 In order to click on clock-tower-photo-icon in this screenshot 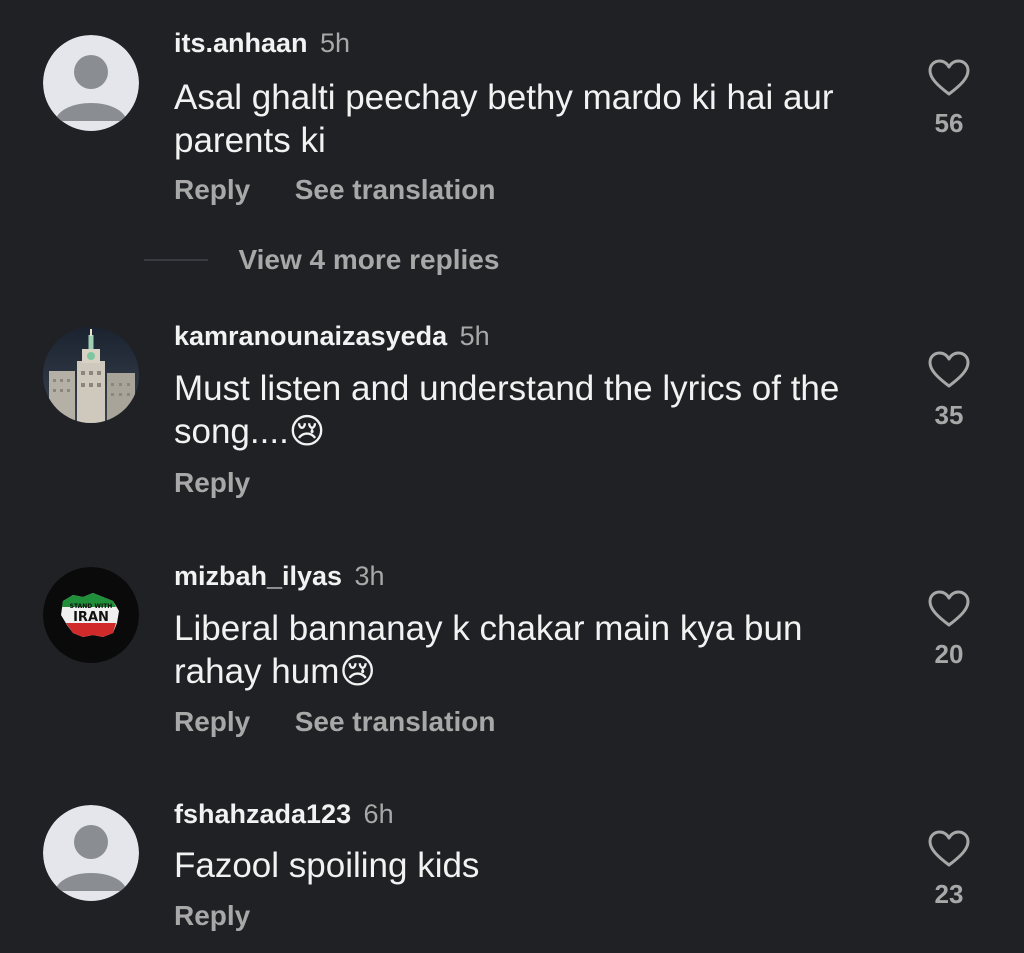, I will do `click(91, 375)`.